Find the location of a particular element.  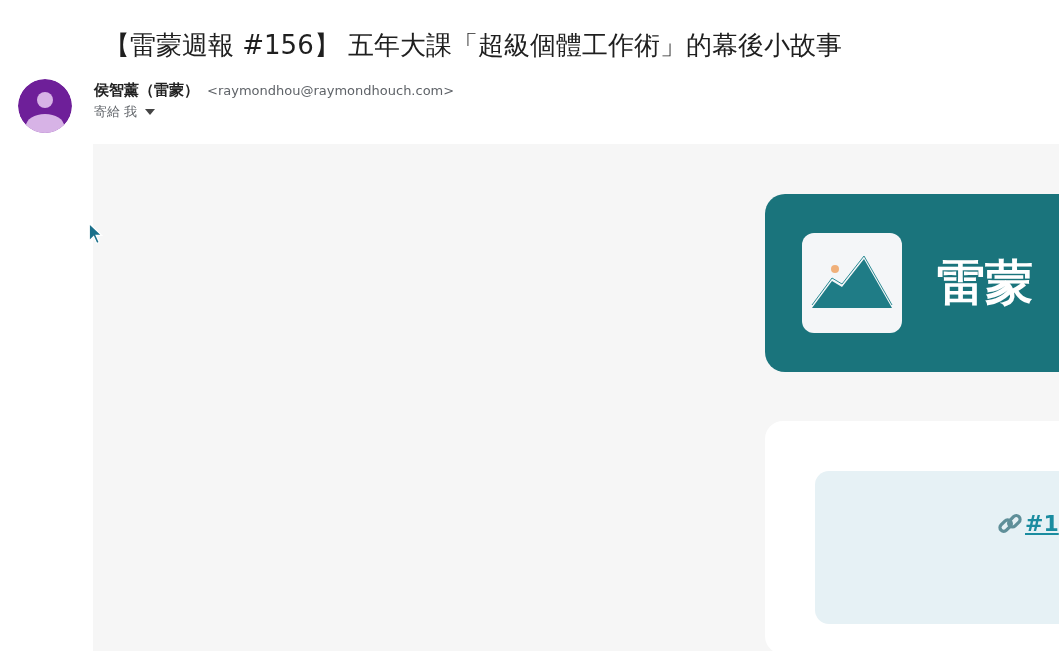

email-subject: 【雷蒙週報 #156】 五年大課「超級個體工作術」的幕後小故事 is located at coordinates (473, 45).